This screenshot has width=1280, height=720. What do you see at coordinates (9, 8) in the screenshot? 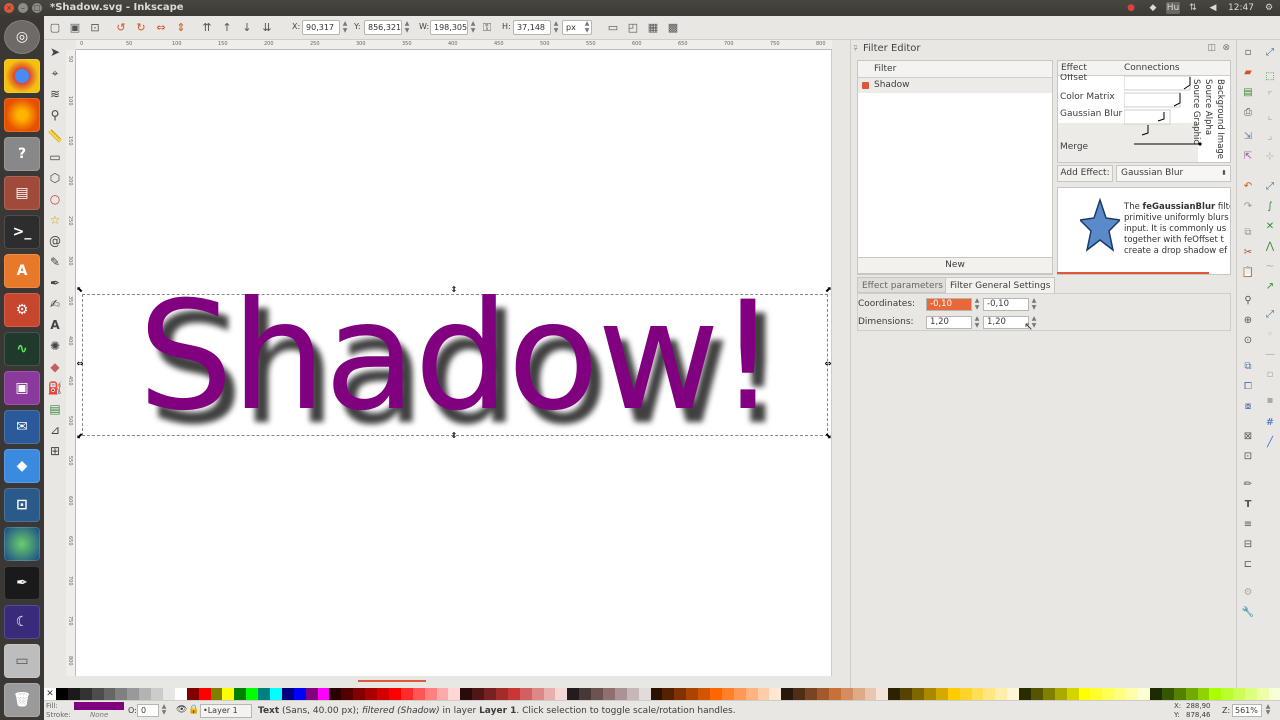
I see `close-window-button: ×` at bounding box center [9, 8].